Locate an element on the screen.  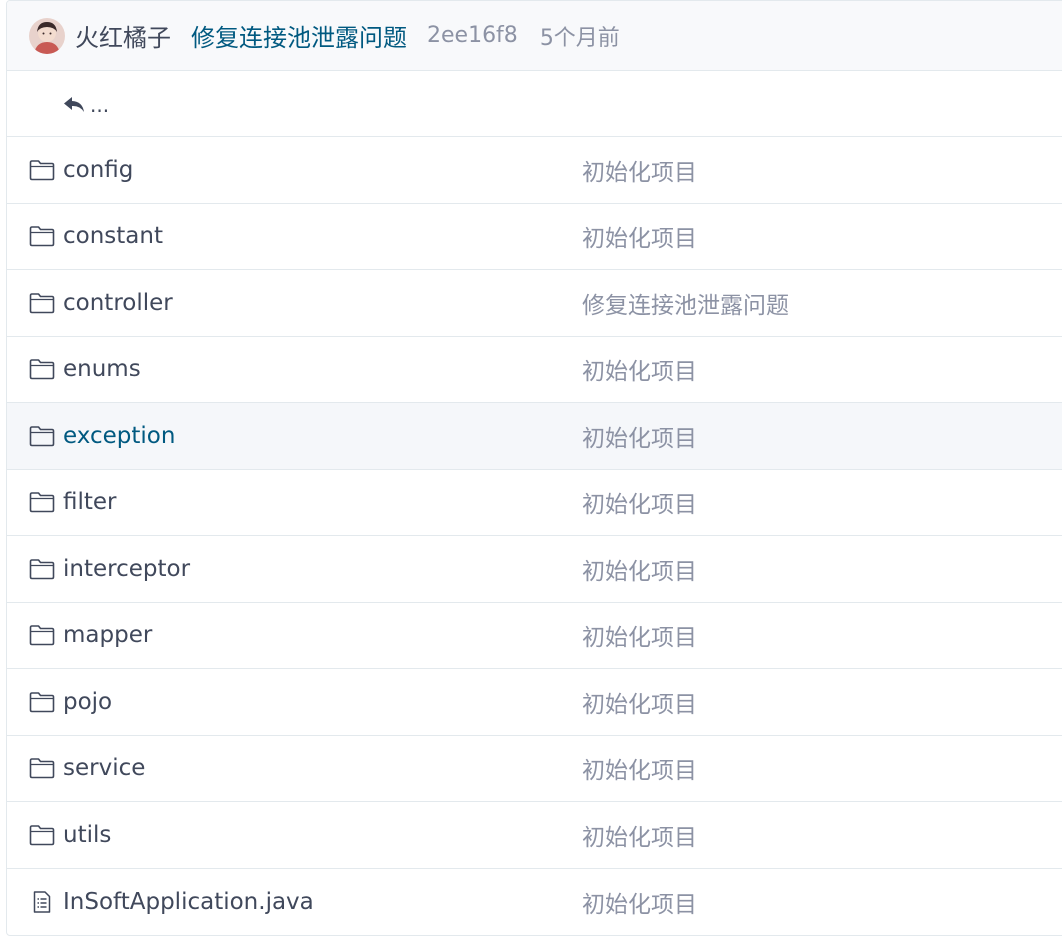
file-name-link: service is located at coordinates (104, 768).